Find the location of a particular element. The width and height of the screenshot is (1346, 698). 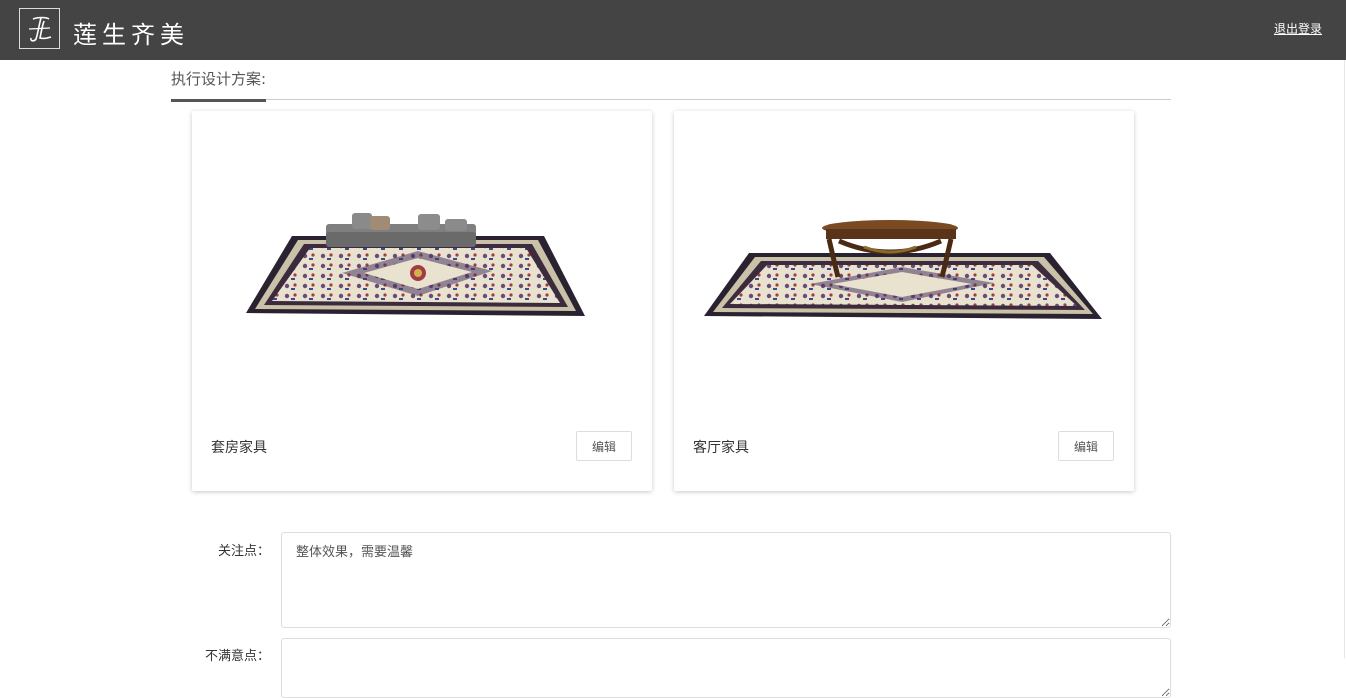

brand-name: 莲生齐美 is located at coordinates (131, 35).